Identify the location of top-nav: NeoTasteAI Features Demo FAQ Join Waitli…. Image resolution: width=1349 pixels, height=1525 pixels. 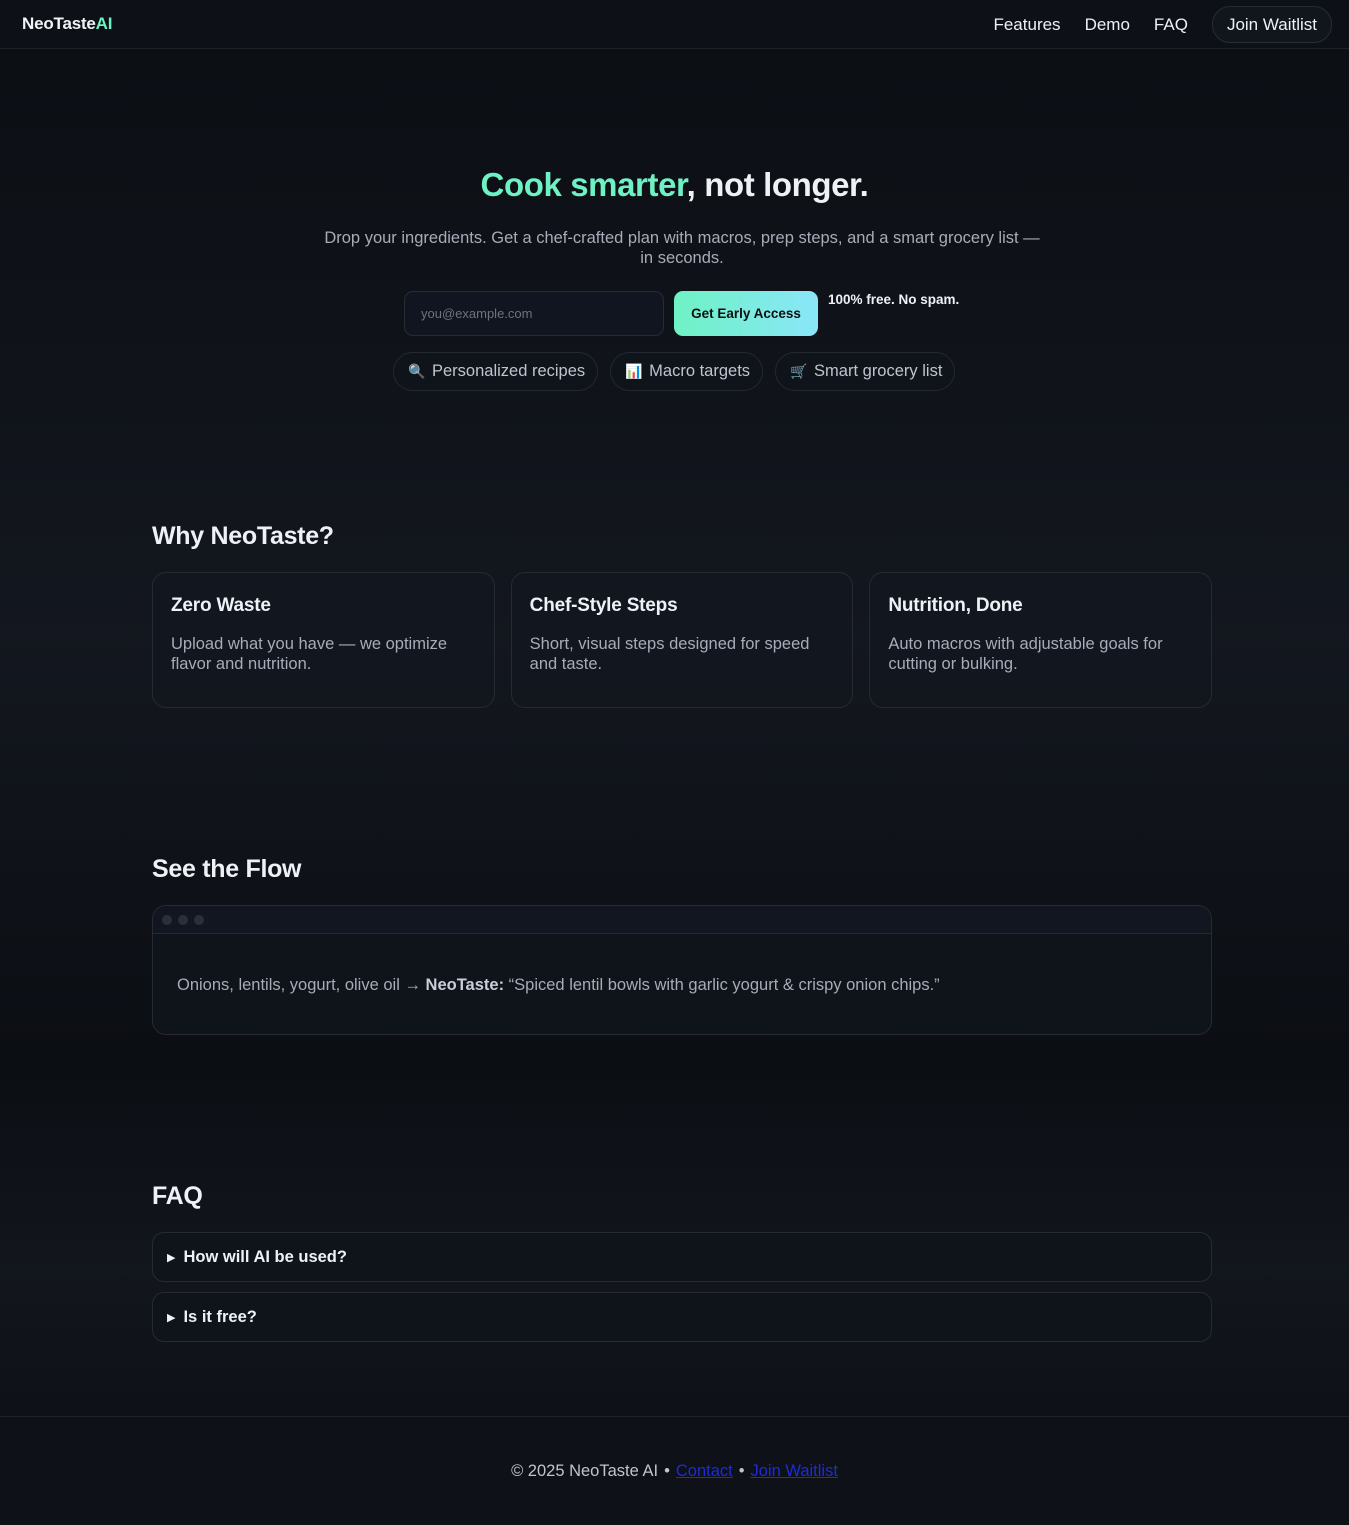
(674, 24).